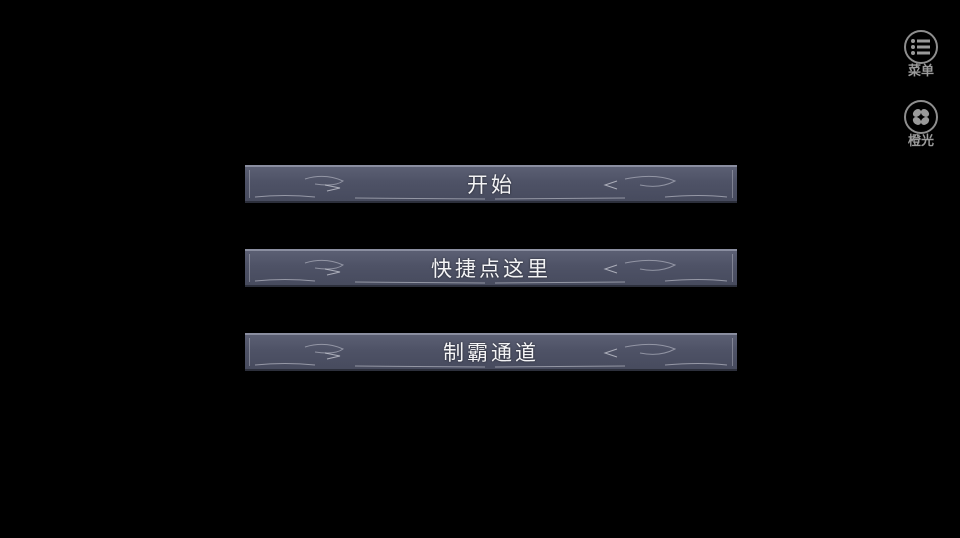 This screenshot has height=538, width=960. Describe the element at coordinates (921, 117) in the screenshot. I see `orange-logo-icon` at that location.